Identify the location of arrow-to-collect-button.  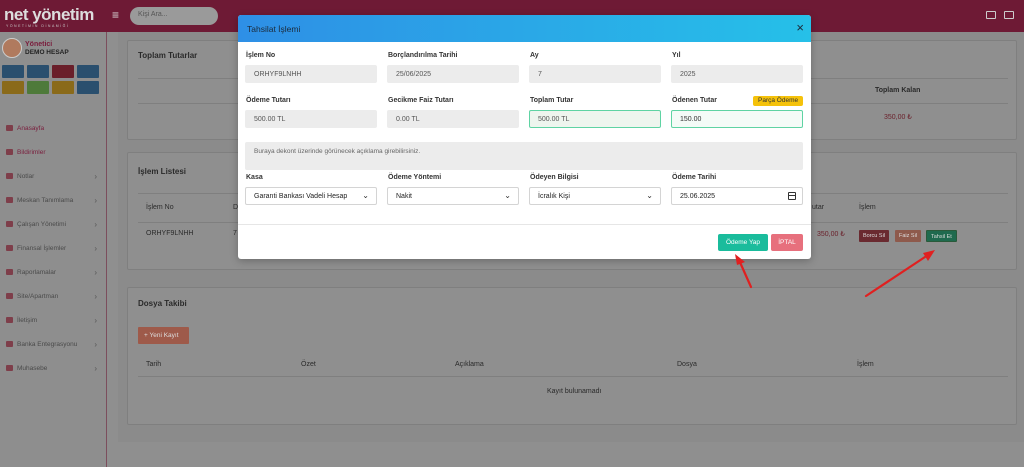
(899, 274).